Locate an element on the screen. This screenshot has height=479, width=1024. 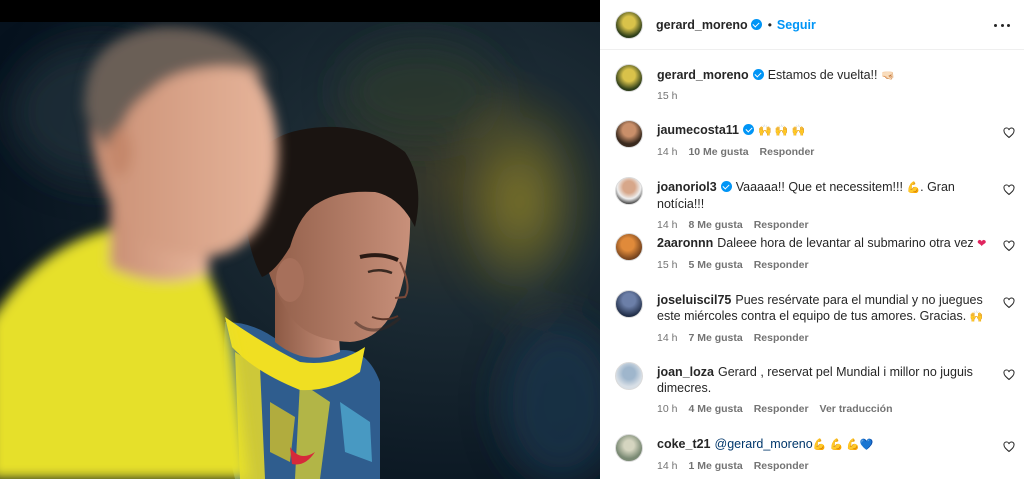
caption-time: 15 h is located at coordinates (667, 96).